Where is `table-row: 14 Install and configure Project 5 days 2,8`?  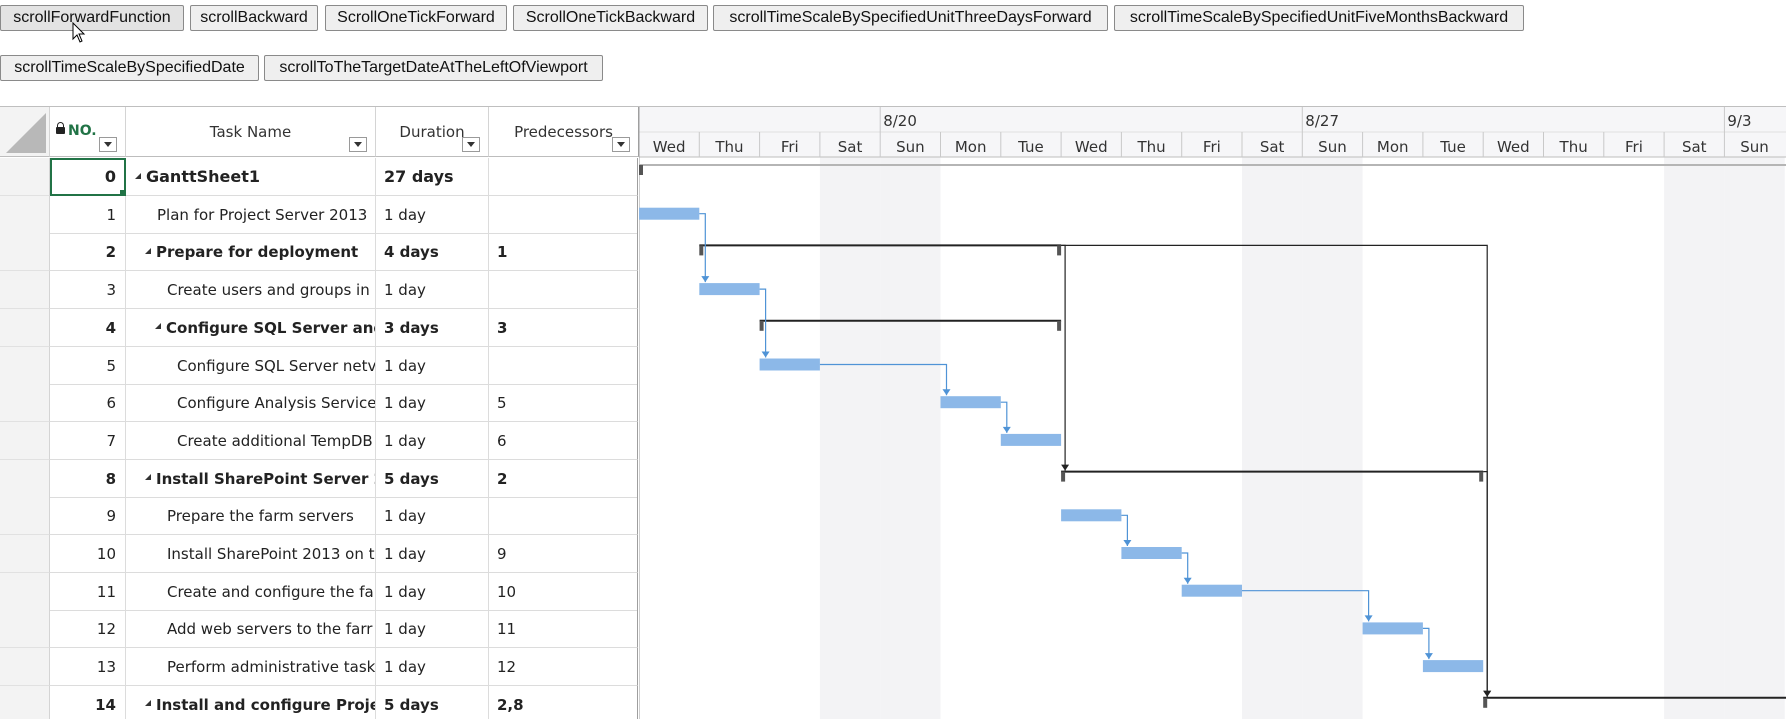
table-row: 14 Install and configure Project 5 days 2,8 is located at coordinates (319, 702).